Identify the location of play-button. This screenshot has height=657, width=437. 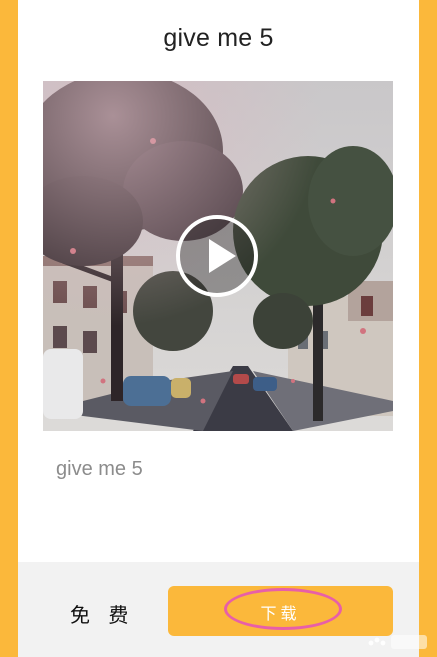
(217, 256).